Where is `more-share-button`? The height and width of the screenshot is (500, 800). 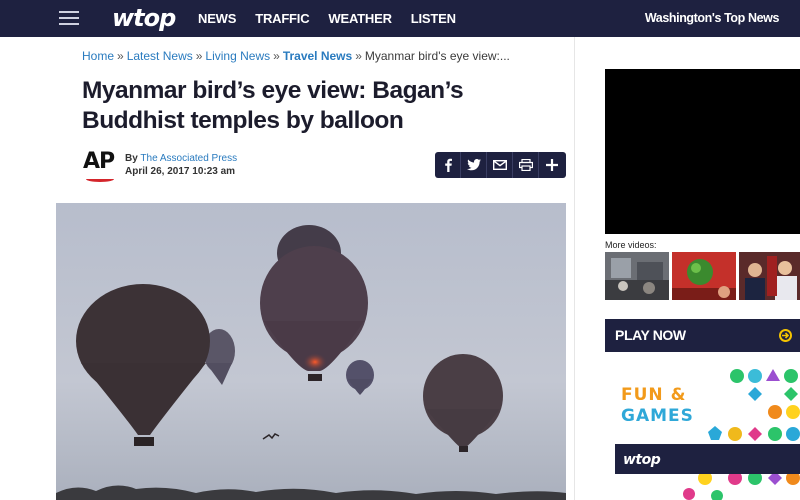 more-share-button is located at coordinates (552, 165).